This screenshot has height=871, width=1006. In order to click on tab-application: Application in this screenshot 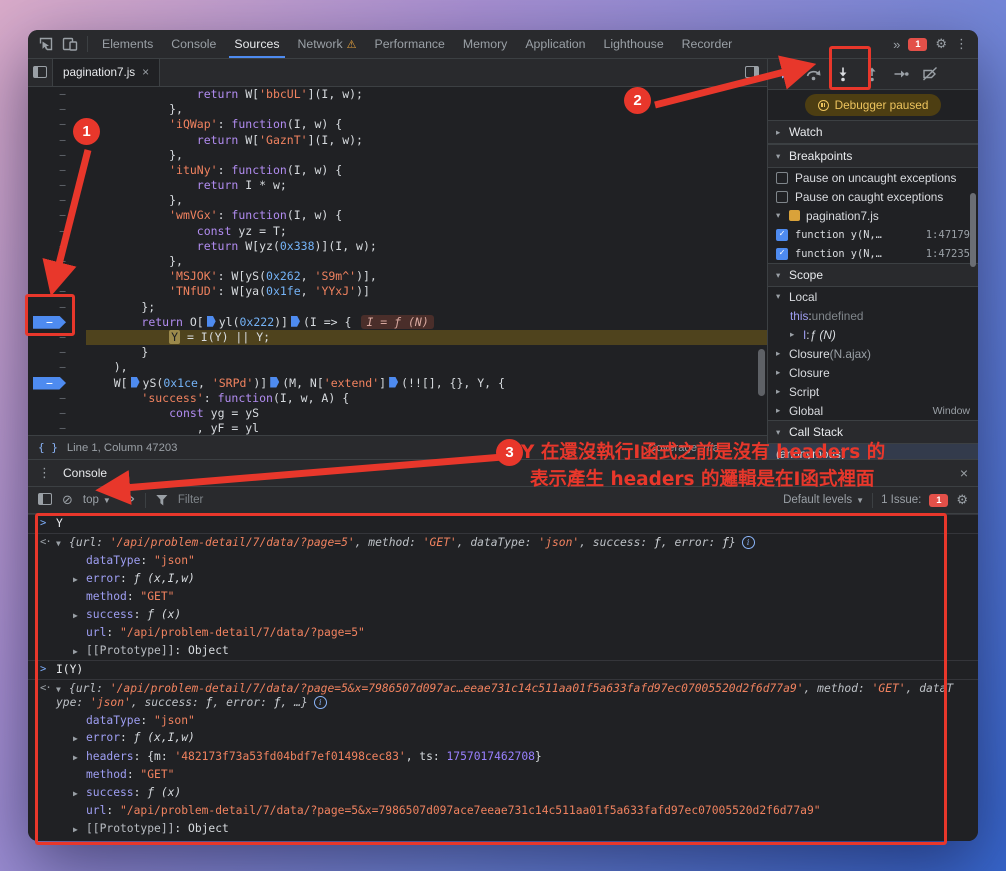, I will do `click(555, 44)`.